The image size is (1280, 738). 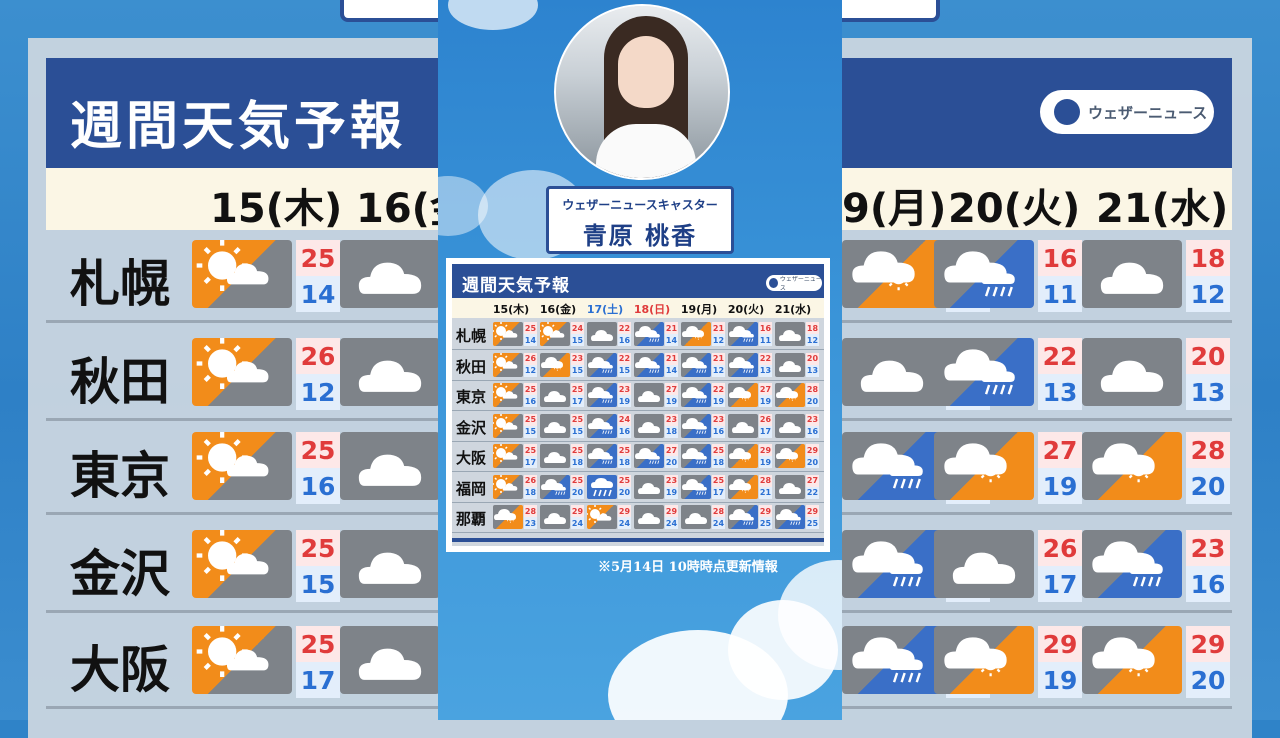 I want to click on forecast-cell: 27 19, so click(x=750, y=395).